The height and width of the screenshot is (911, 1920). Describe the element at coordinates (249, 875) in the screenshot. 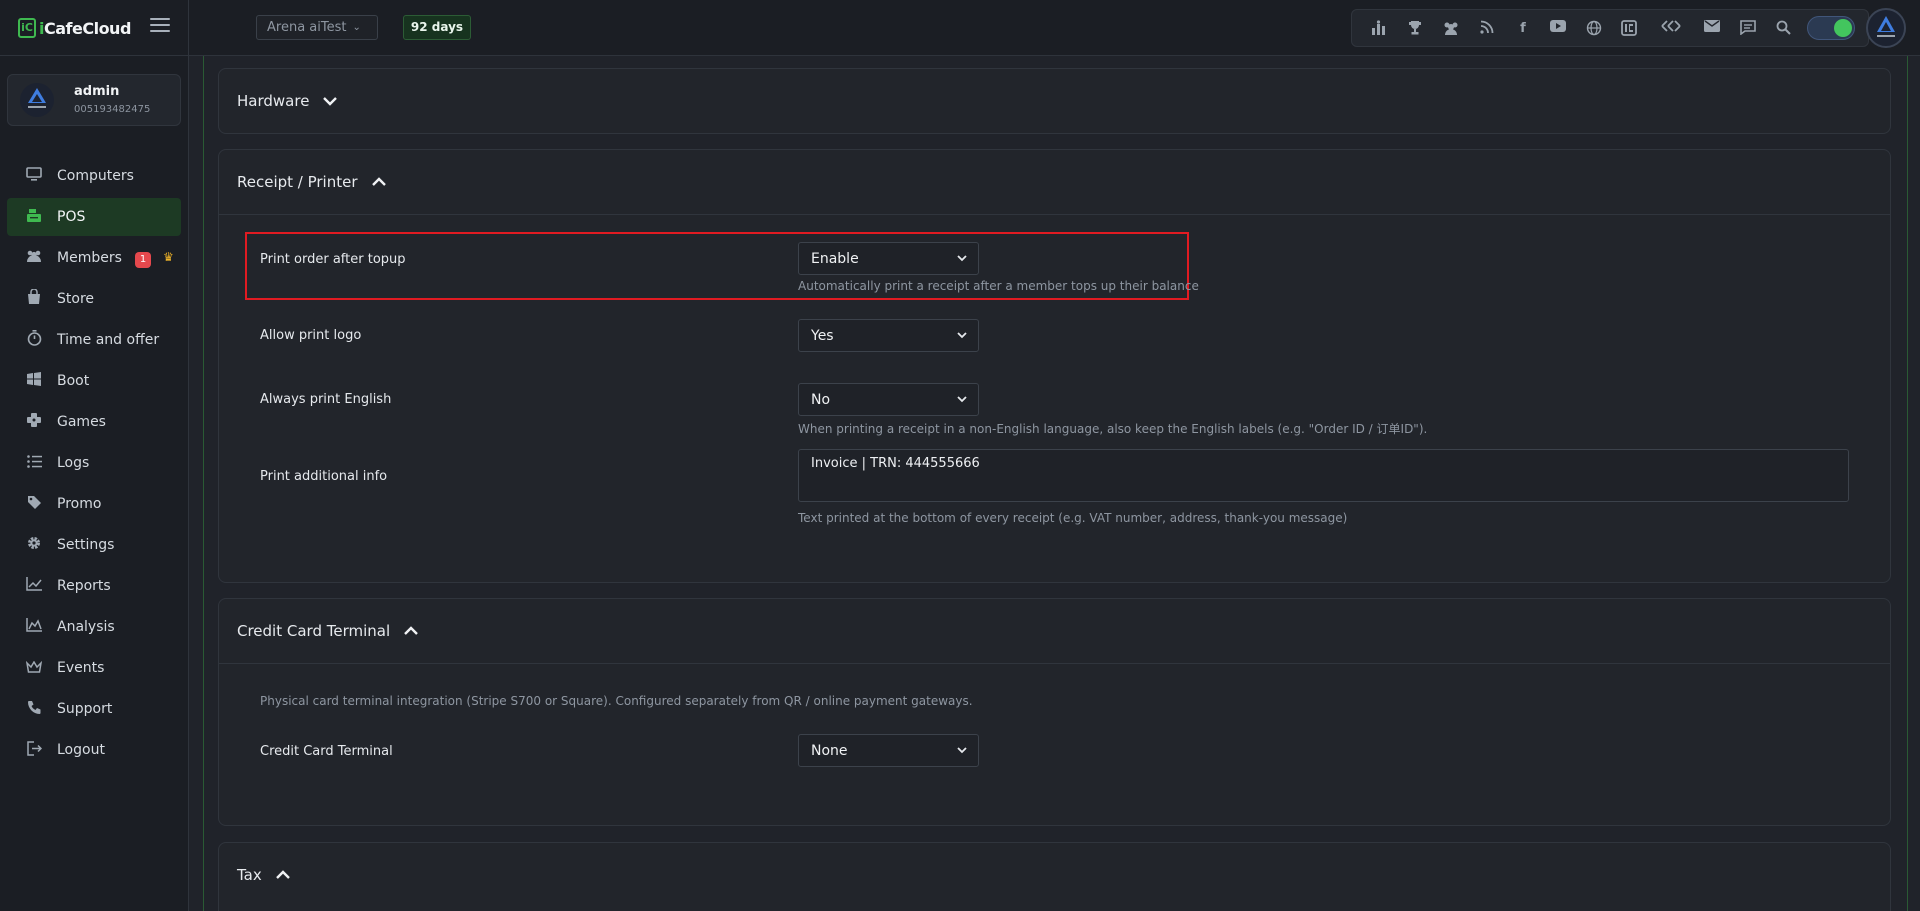

I see `panel-title: Tax` at that location.